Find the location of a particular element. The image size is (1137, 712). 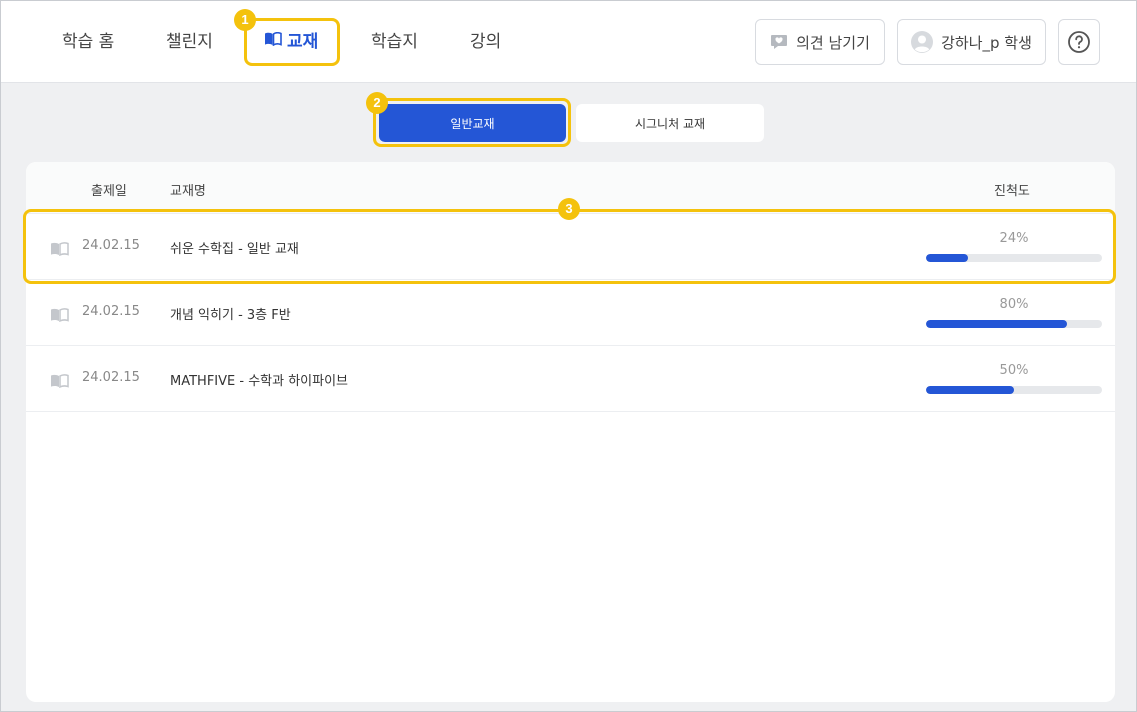

nav-item-textbook: 교재 is located at coordinates (291, 42).